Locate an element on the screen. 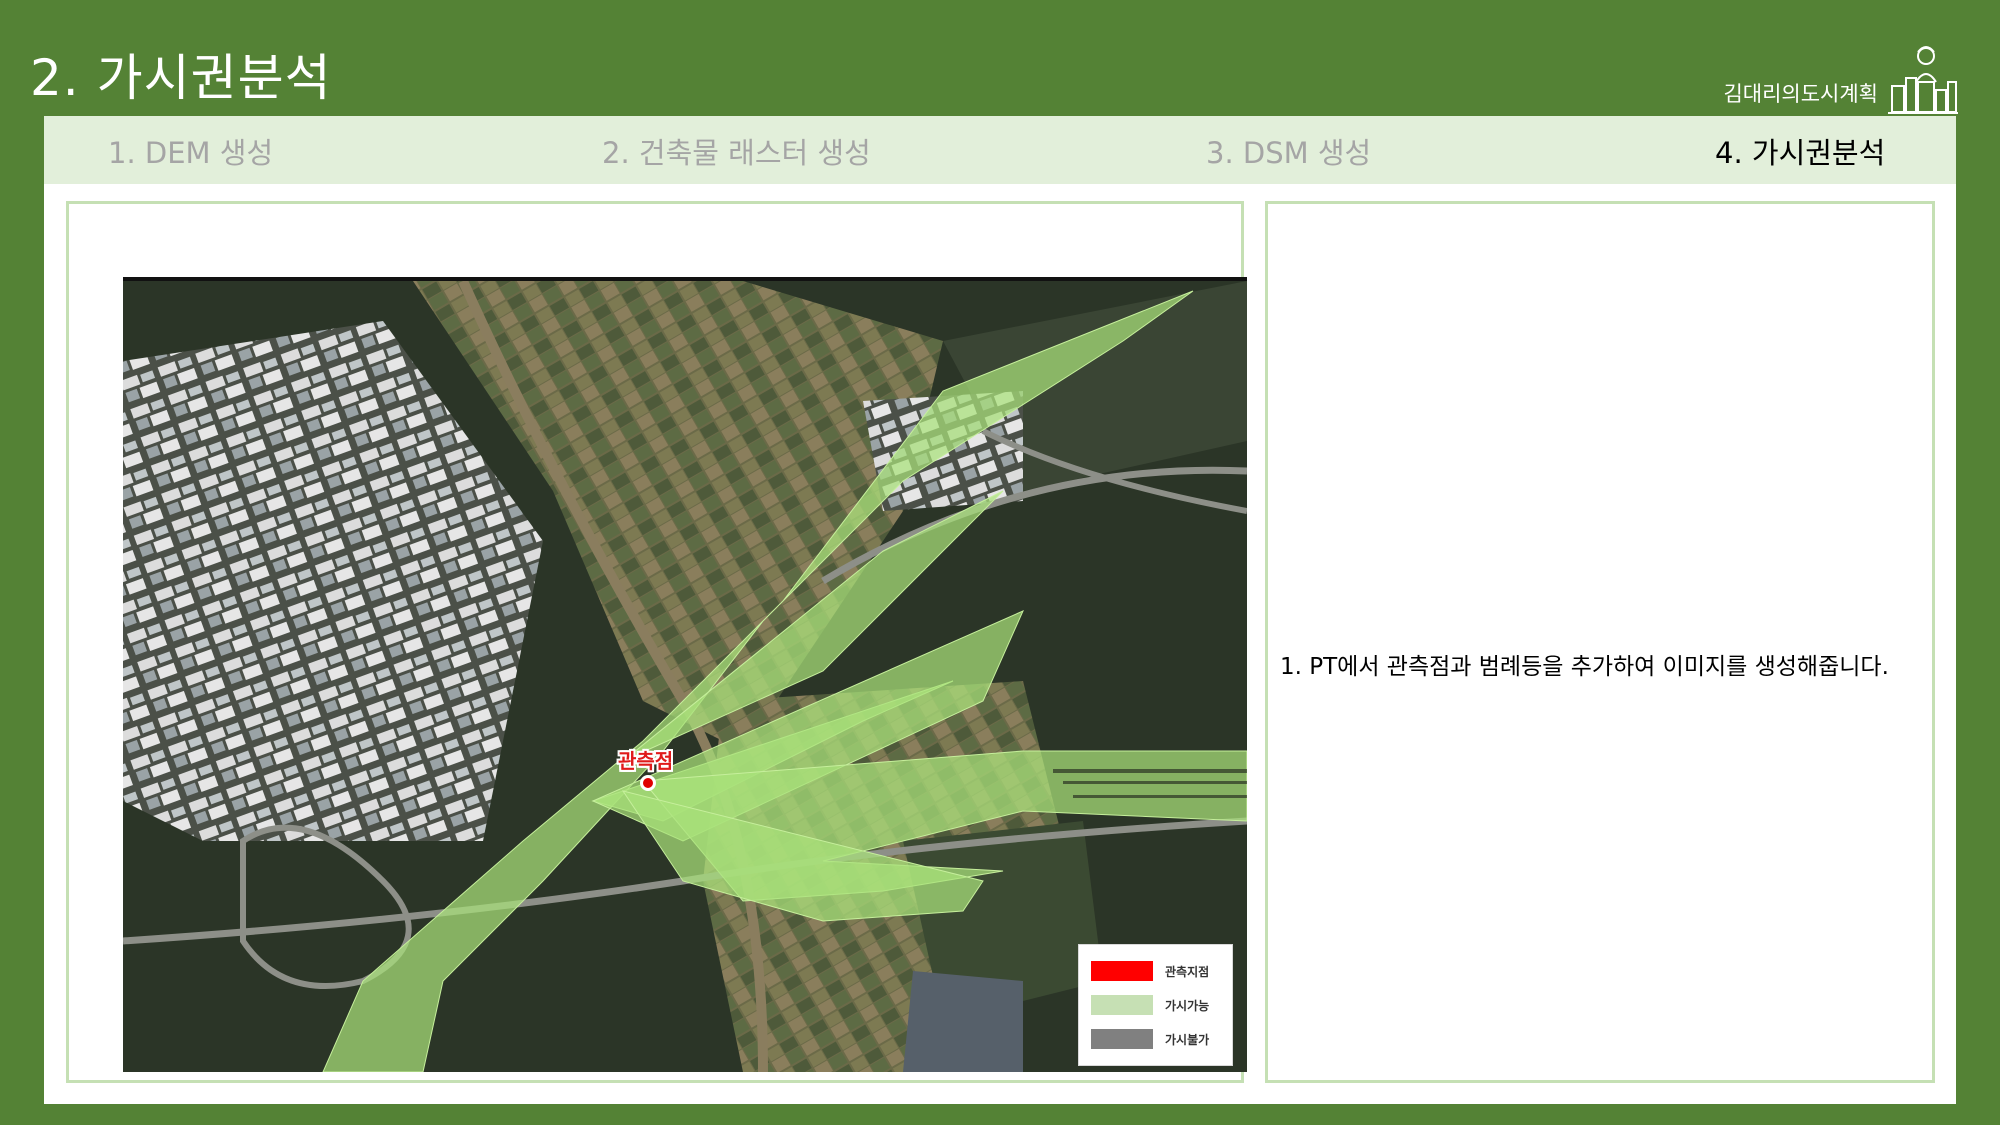 This screenshot has width=2000, height=1125. observation-point-marker is located at coordinates (648, 783).